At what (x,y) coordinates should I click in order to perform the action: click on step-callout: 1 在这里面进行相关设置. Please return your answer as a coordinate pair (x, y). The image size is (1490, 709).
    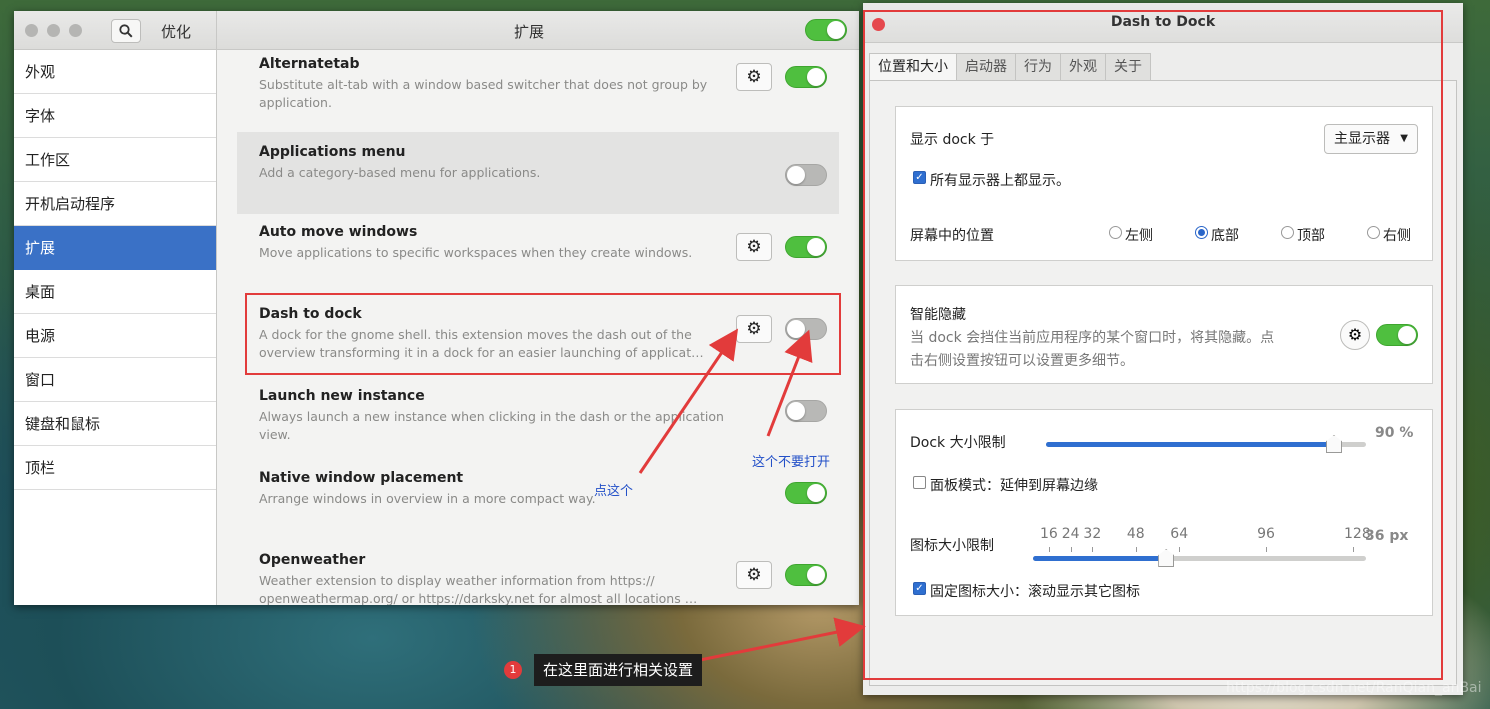
    Looking at the image, I should click on (603, 670).